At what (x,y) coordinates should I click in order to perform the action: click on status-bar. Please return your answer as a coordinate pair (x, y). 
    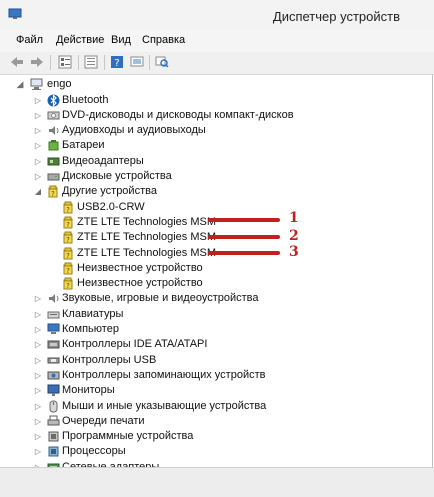
    Looking at the image, I should click on (217, 482).